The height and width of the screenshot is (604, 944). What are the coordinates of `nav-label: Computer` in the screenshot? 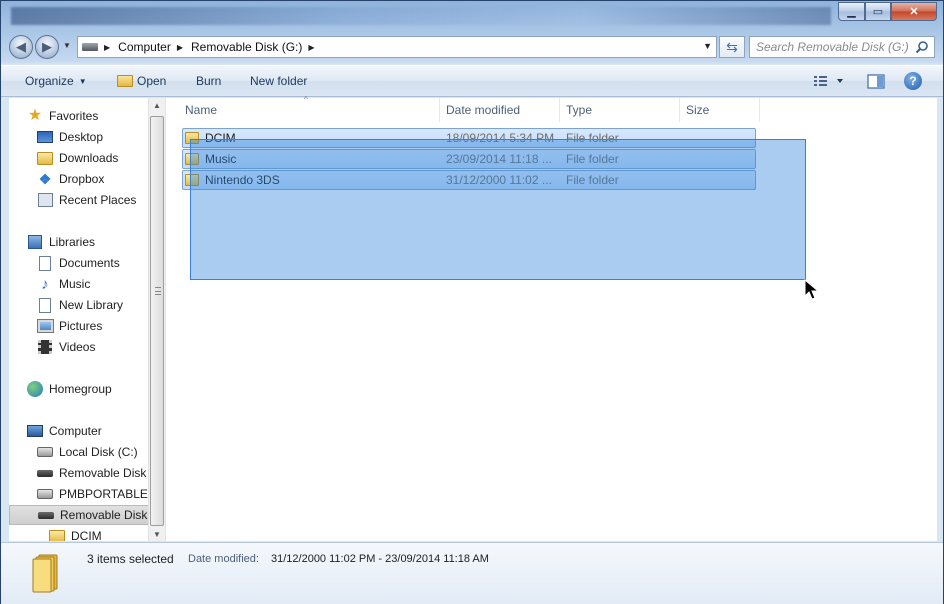 It's located at (75, 431).